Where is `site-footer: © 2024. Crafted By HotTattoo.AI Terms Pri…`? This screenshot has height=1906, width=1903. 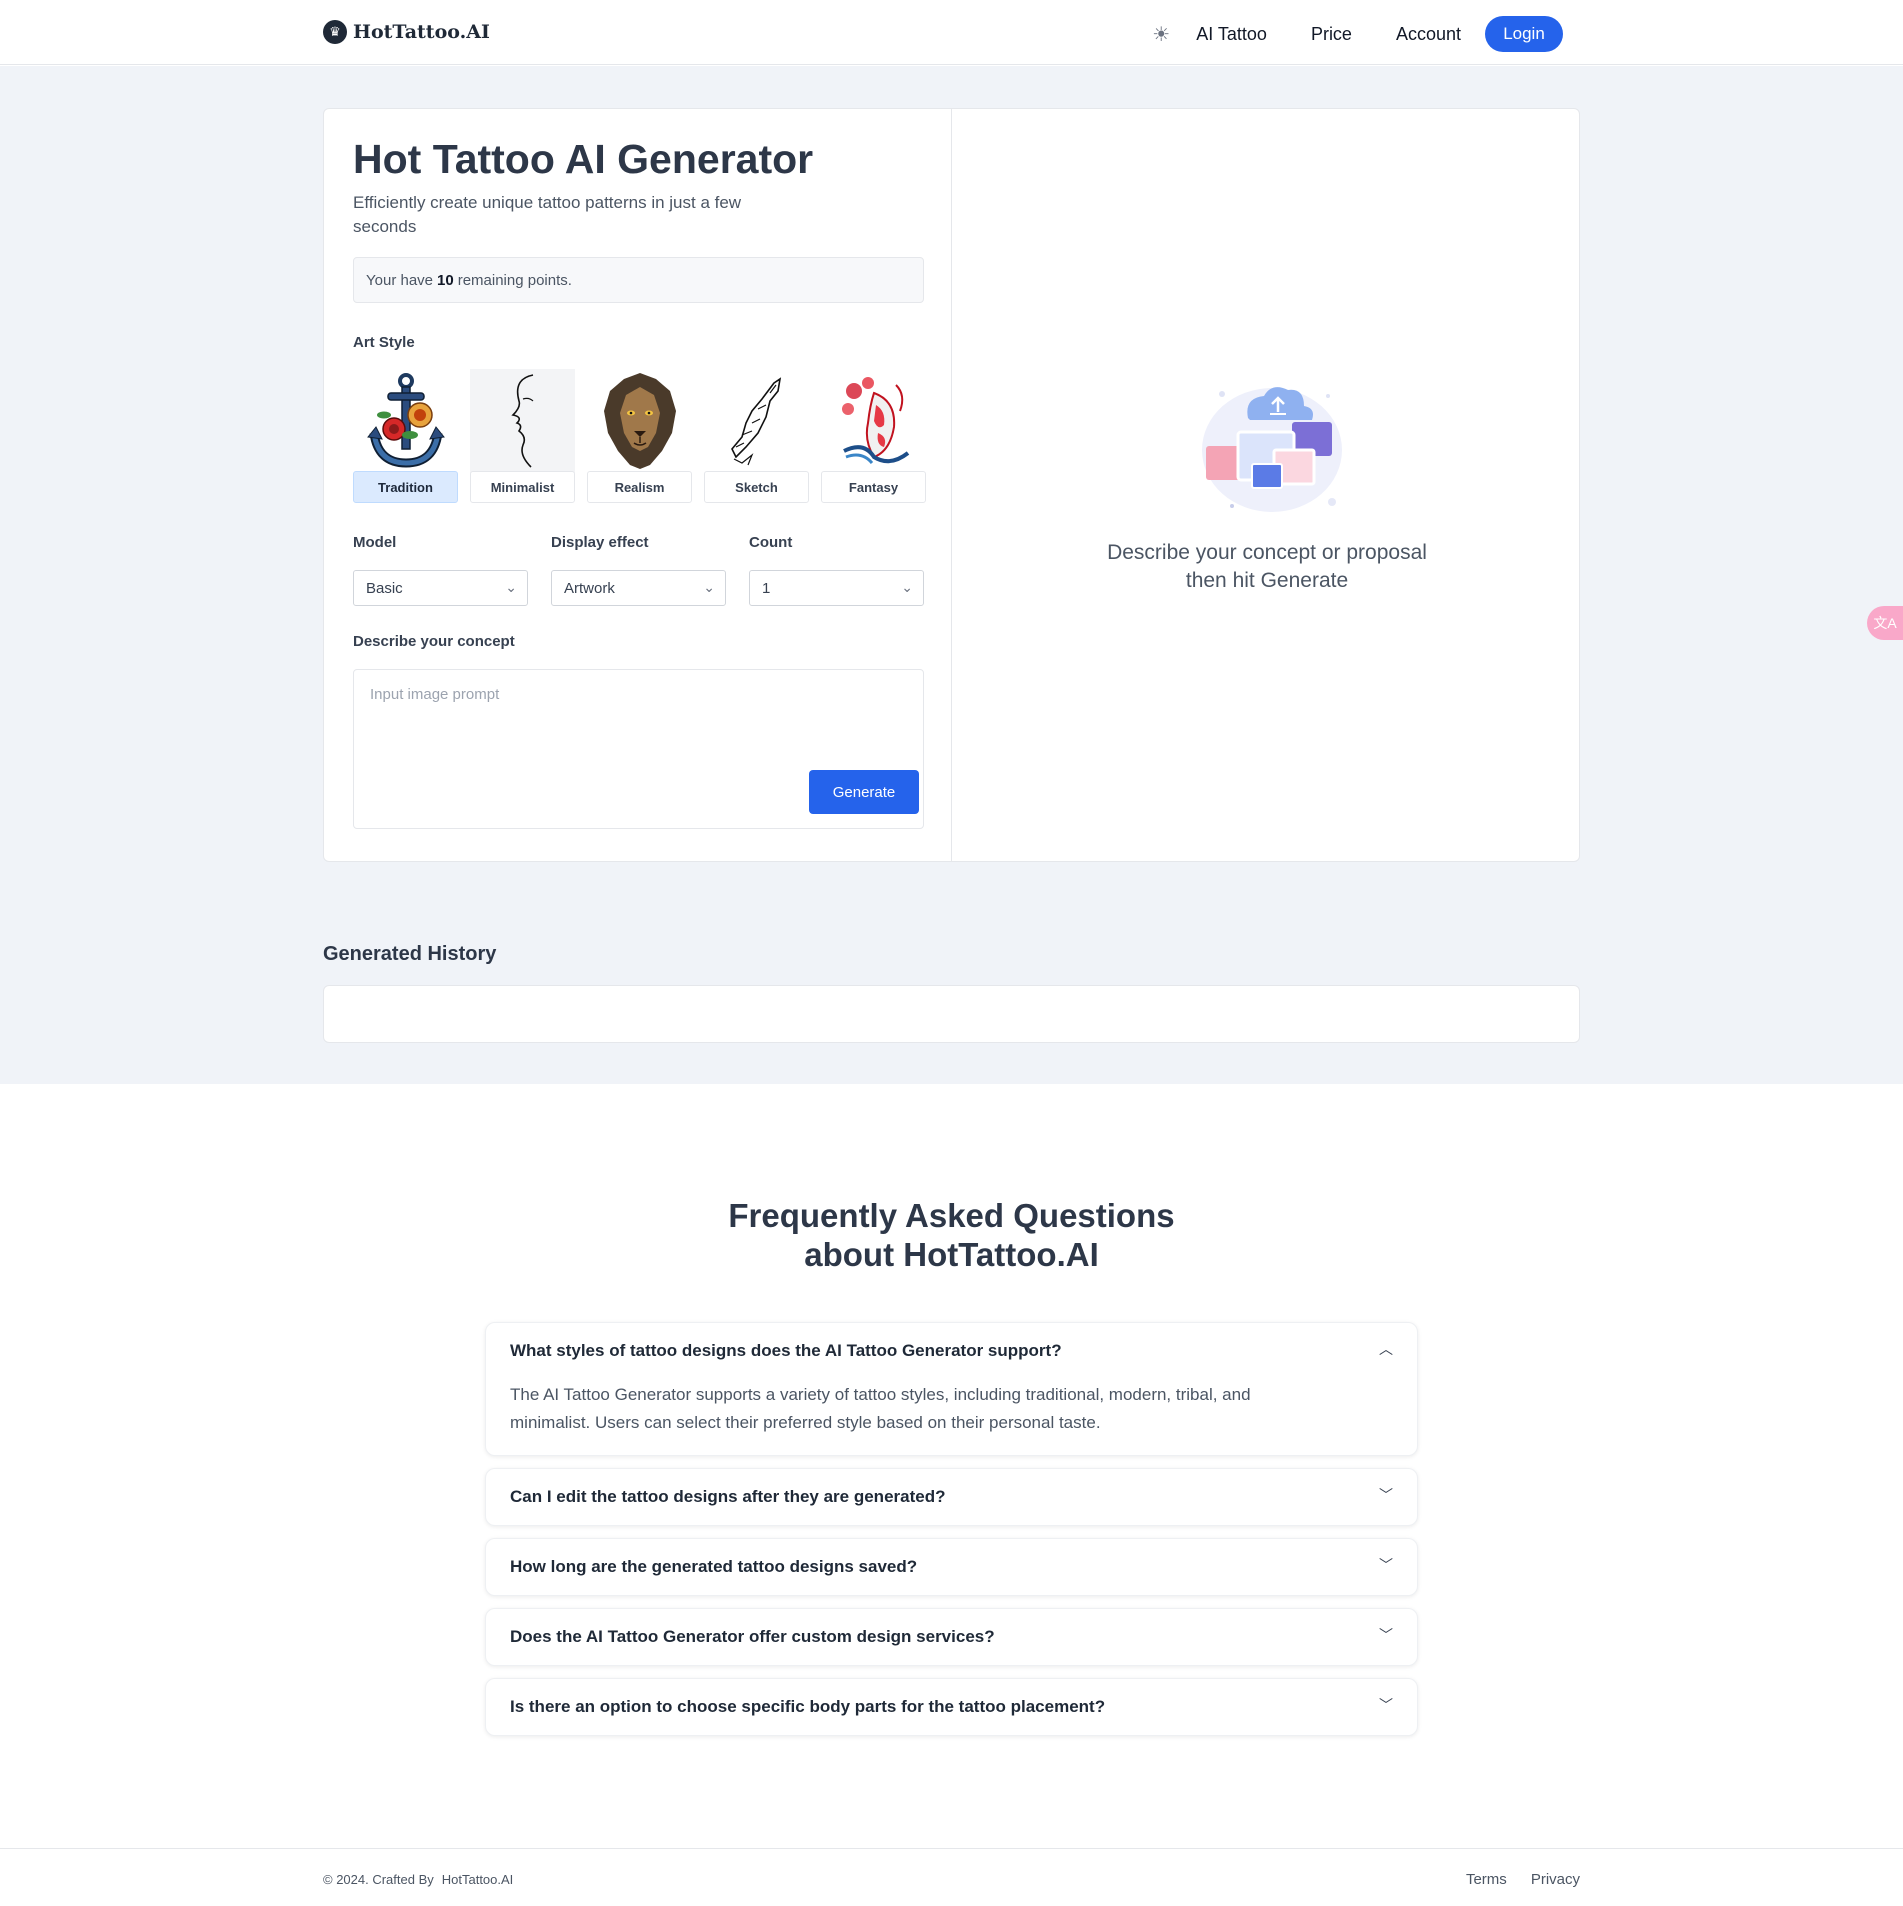
site-footer: © 2024. Crafted By HotTattoo.AI Terms Pri… is located at coordinates (951, 1877).